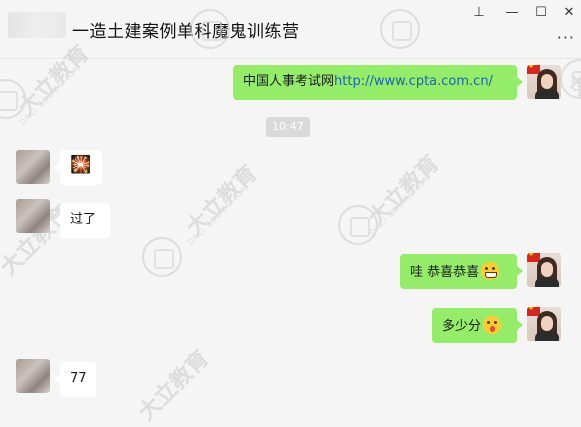 Image resolution: width=581 pixels, height=427 pixels. I want to click on minimize-icon: —, so click(512, 12).